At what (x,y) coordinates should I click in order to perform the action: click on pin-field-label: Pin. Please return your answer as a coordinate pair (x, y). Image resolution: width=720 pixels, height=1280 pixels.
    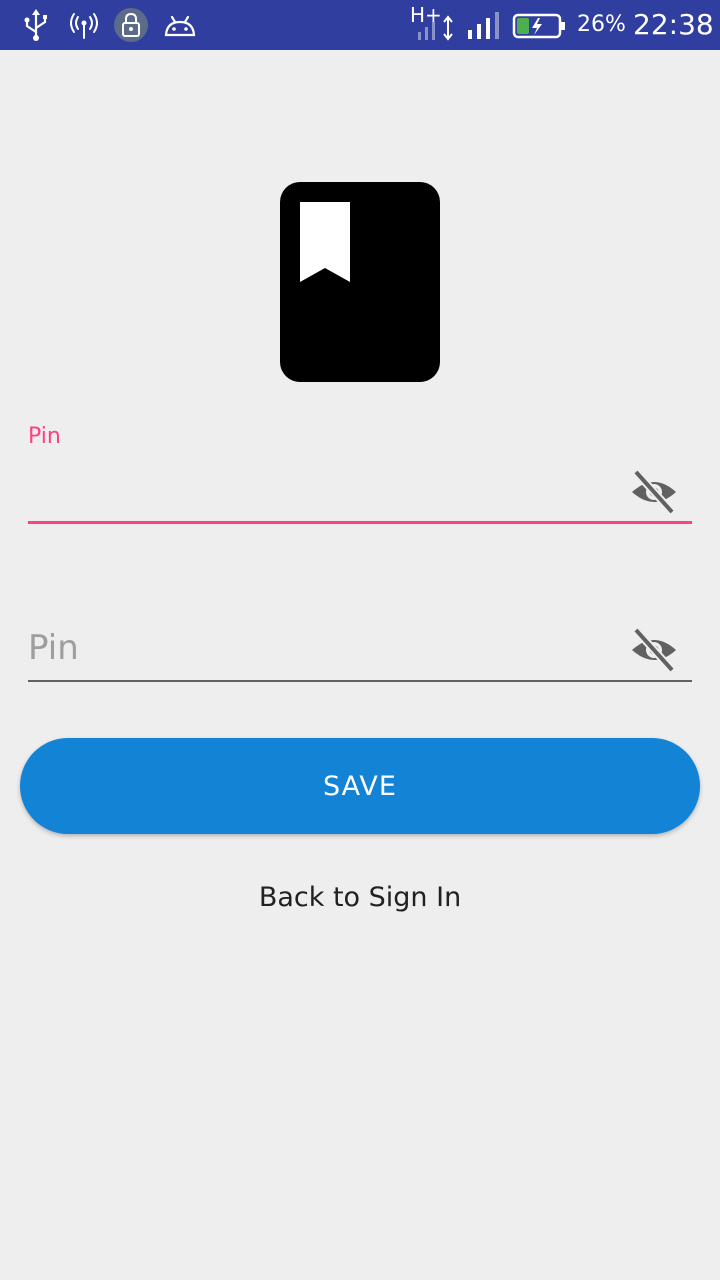
    Looking at the image, I should click on (44, 436).